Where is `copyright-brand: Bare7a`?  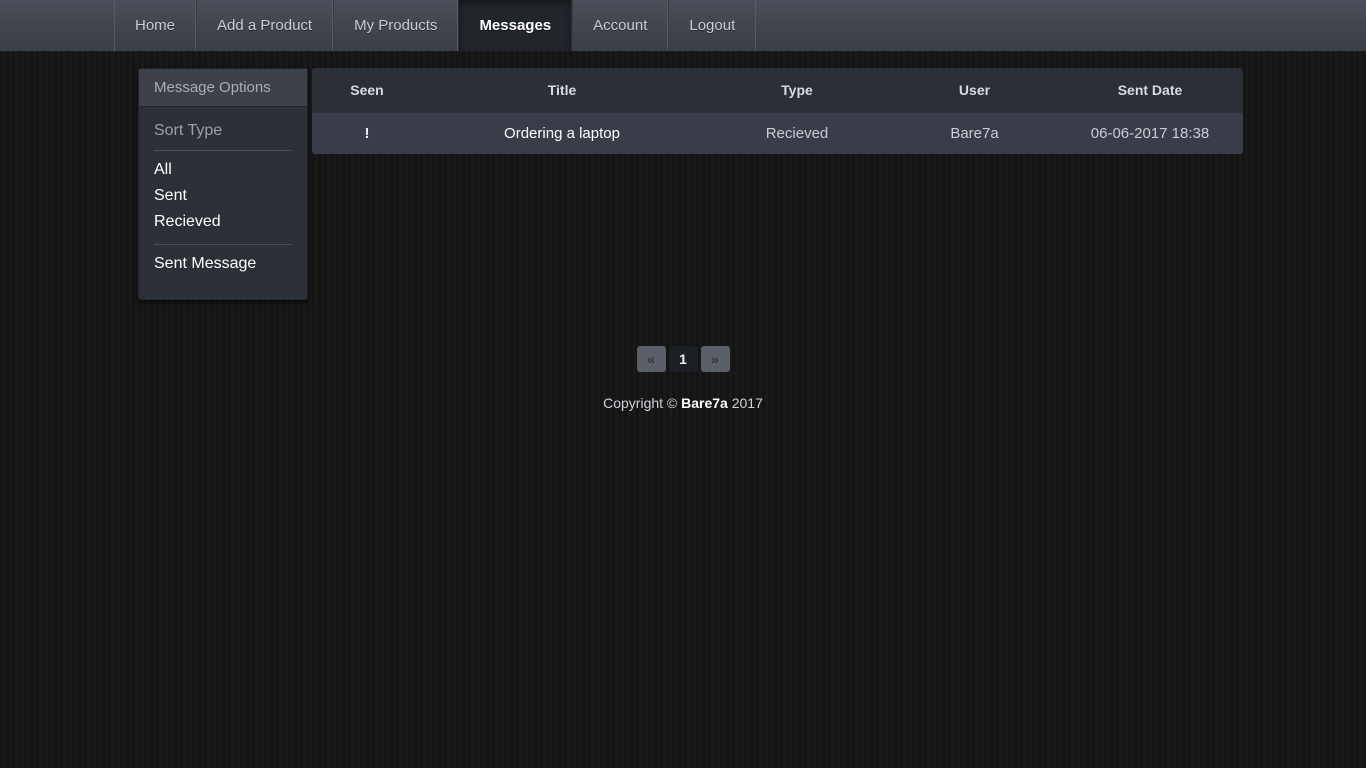
copyright-brand: Bare7a is located at coordinates (704, 403).